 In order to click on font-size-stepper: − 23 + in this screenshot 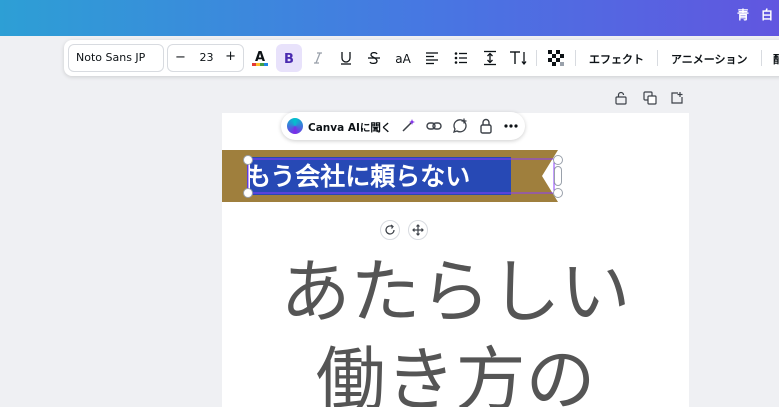, I will do `click(205, 58)`.